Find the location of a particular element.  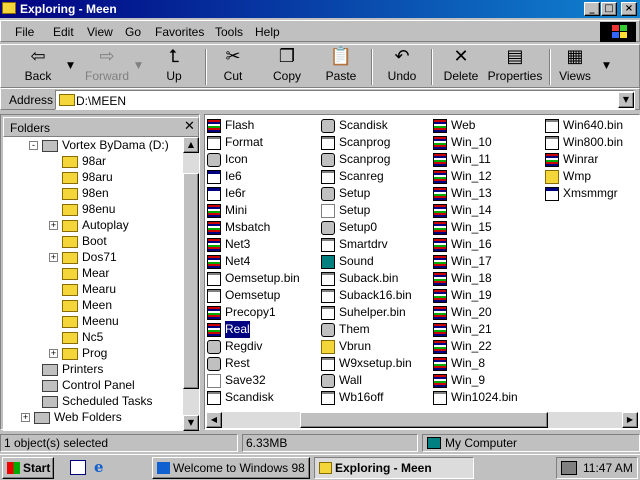

file-item: Precopy1 is located at coordinates (265, 312).